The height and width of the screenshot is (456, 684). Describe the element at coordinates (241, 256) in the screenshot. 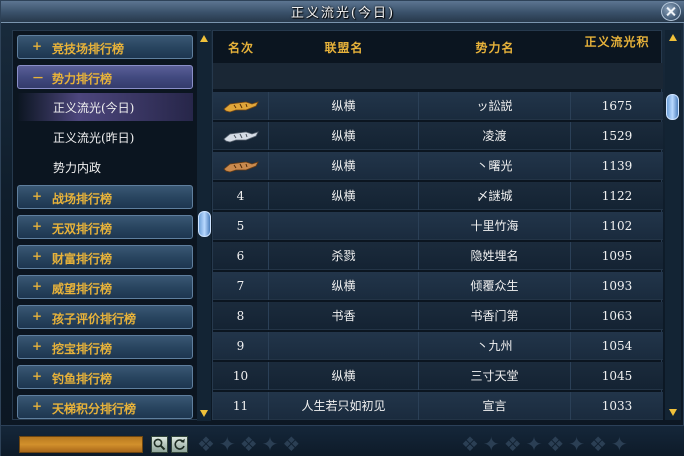

I see `rank-cell: 6` at that location.